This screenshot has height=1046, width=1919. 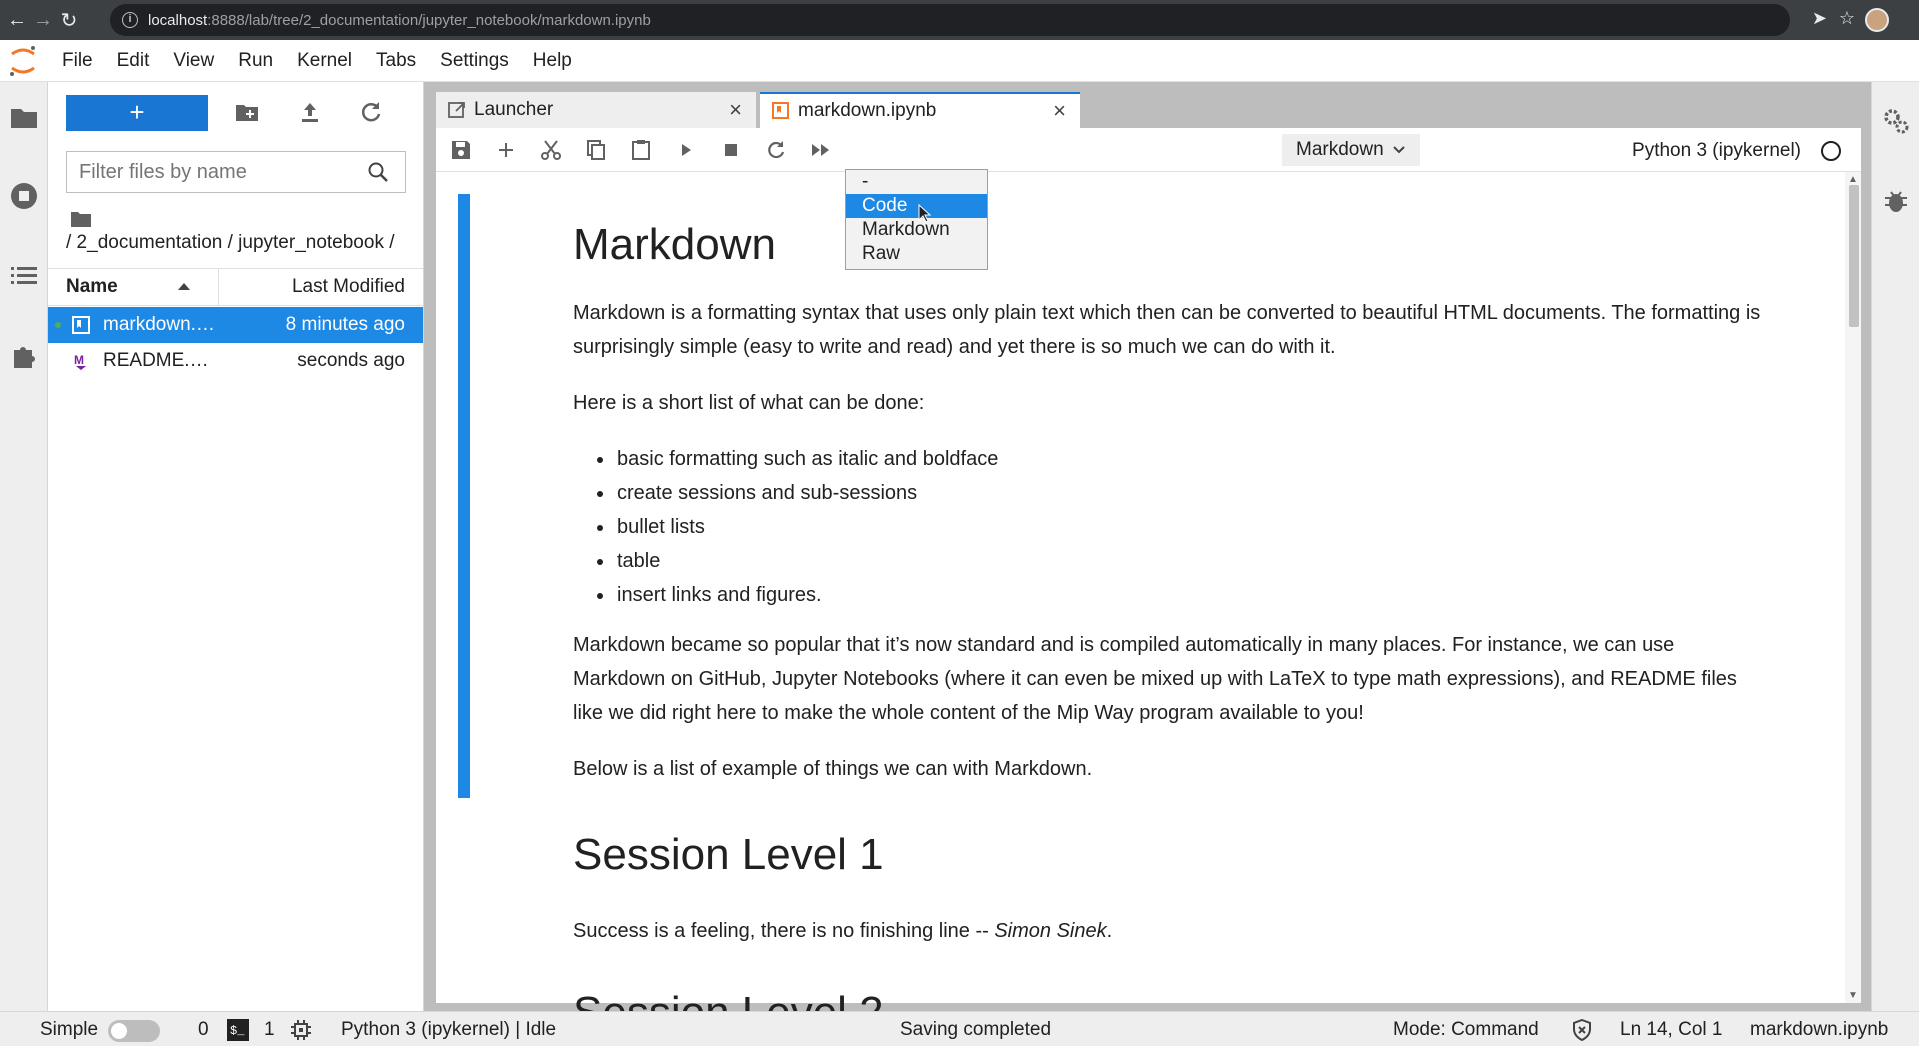 I want to click on save-icon, so click(x=461, y=150).